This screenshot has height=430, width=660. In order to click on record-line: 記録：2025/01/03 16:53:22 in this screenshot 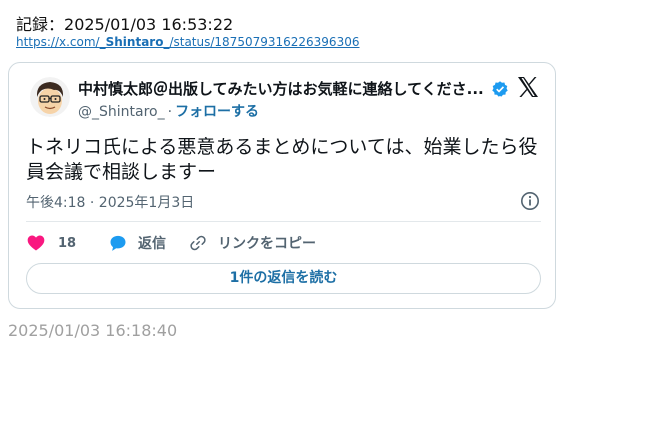, I will do `click(124, 23)`.